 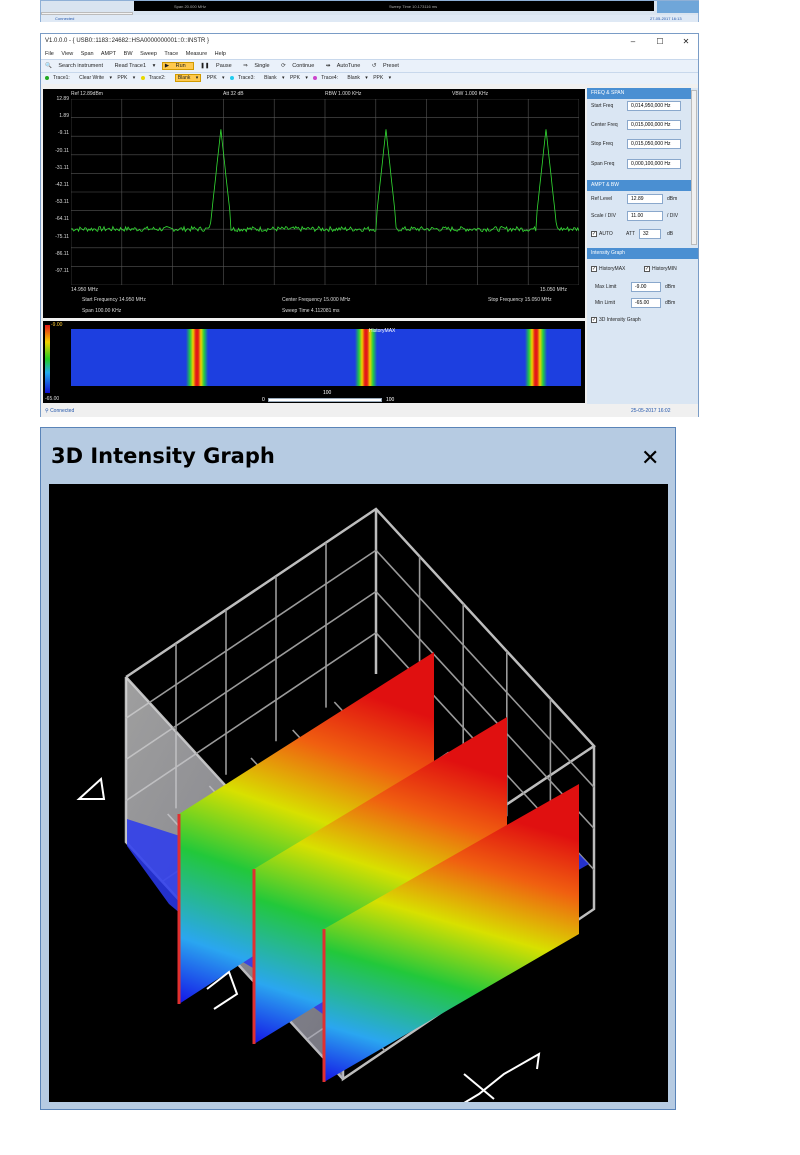 What do you see at coordinates (388, 66) in the screenshot?
I see `preset-button: ↺ Preset` at bounding box center [388, 66].